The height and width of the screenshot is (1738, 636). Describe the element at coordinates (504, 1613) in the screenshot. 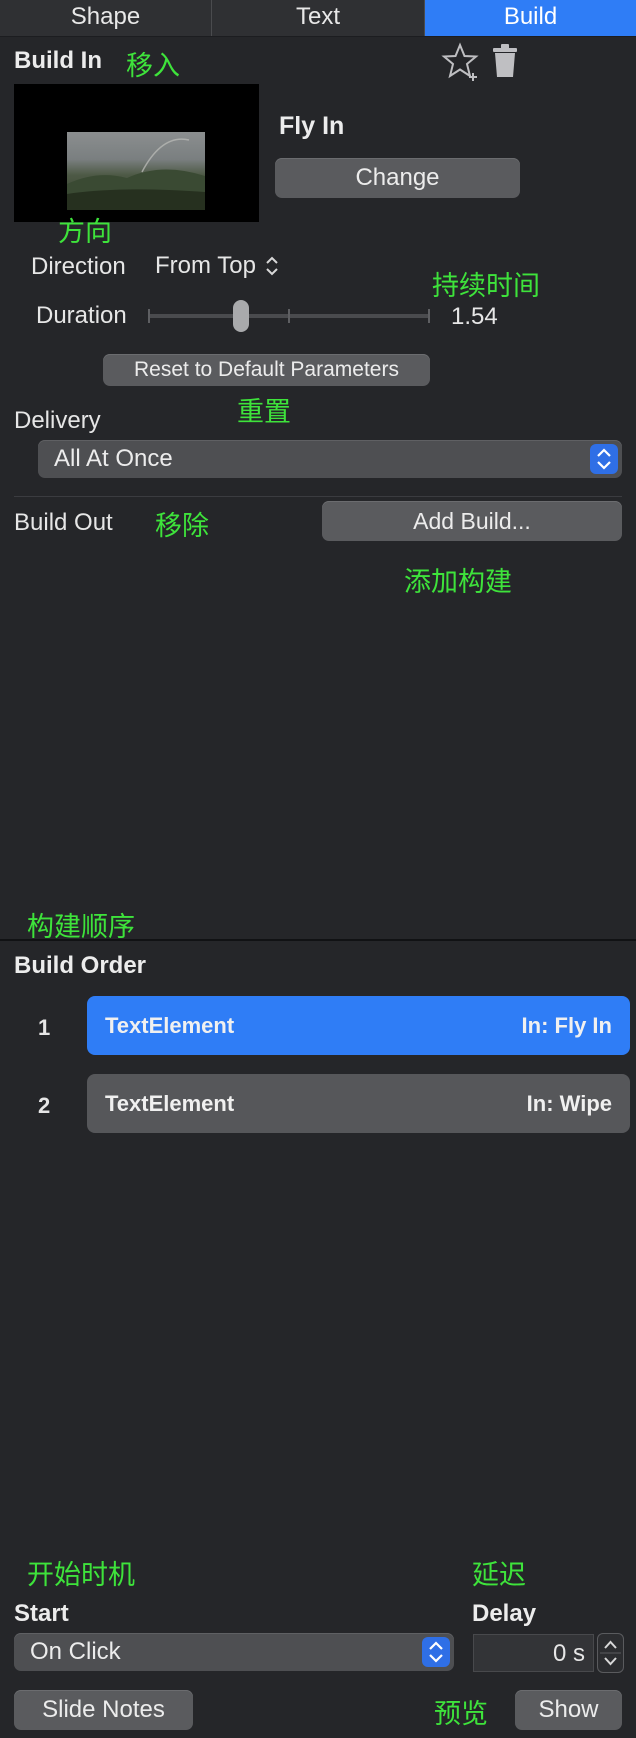

I see `delay-label: Delay` at that location.